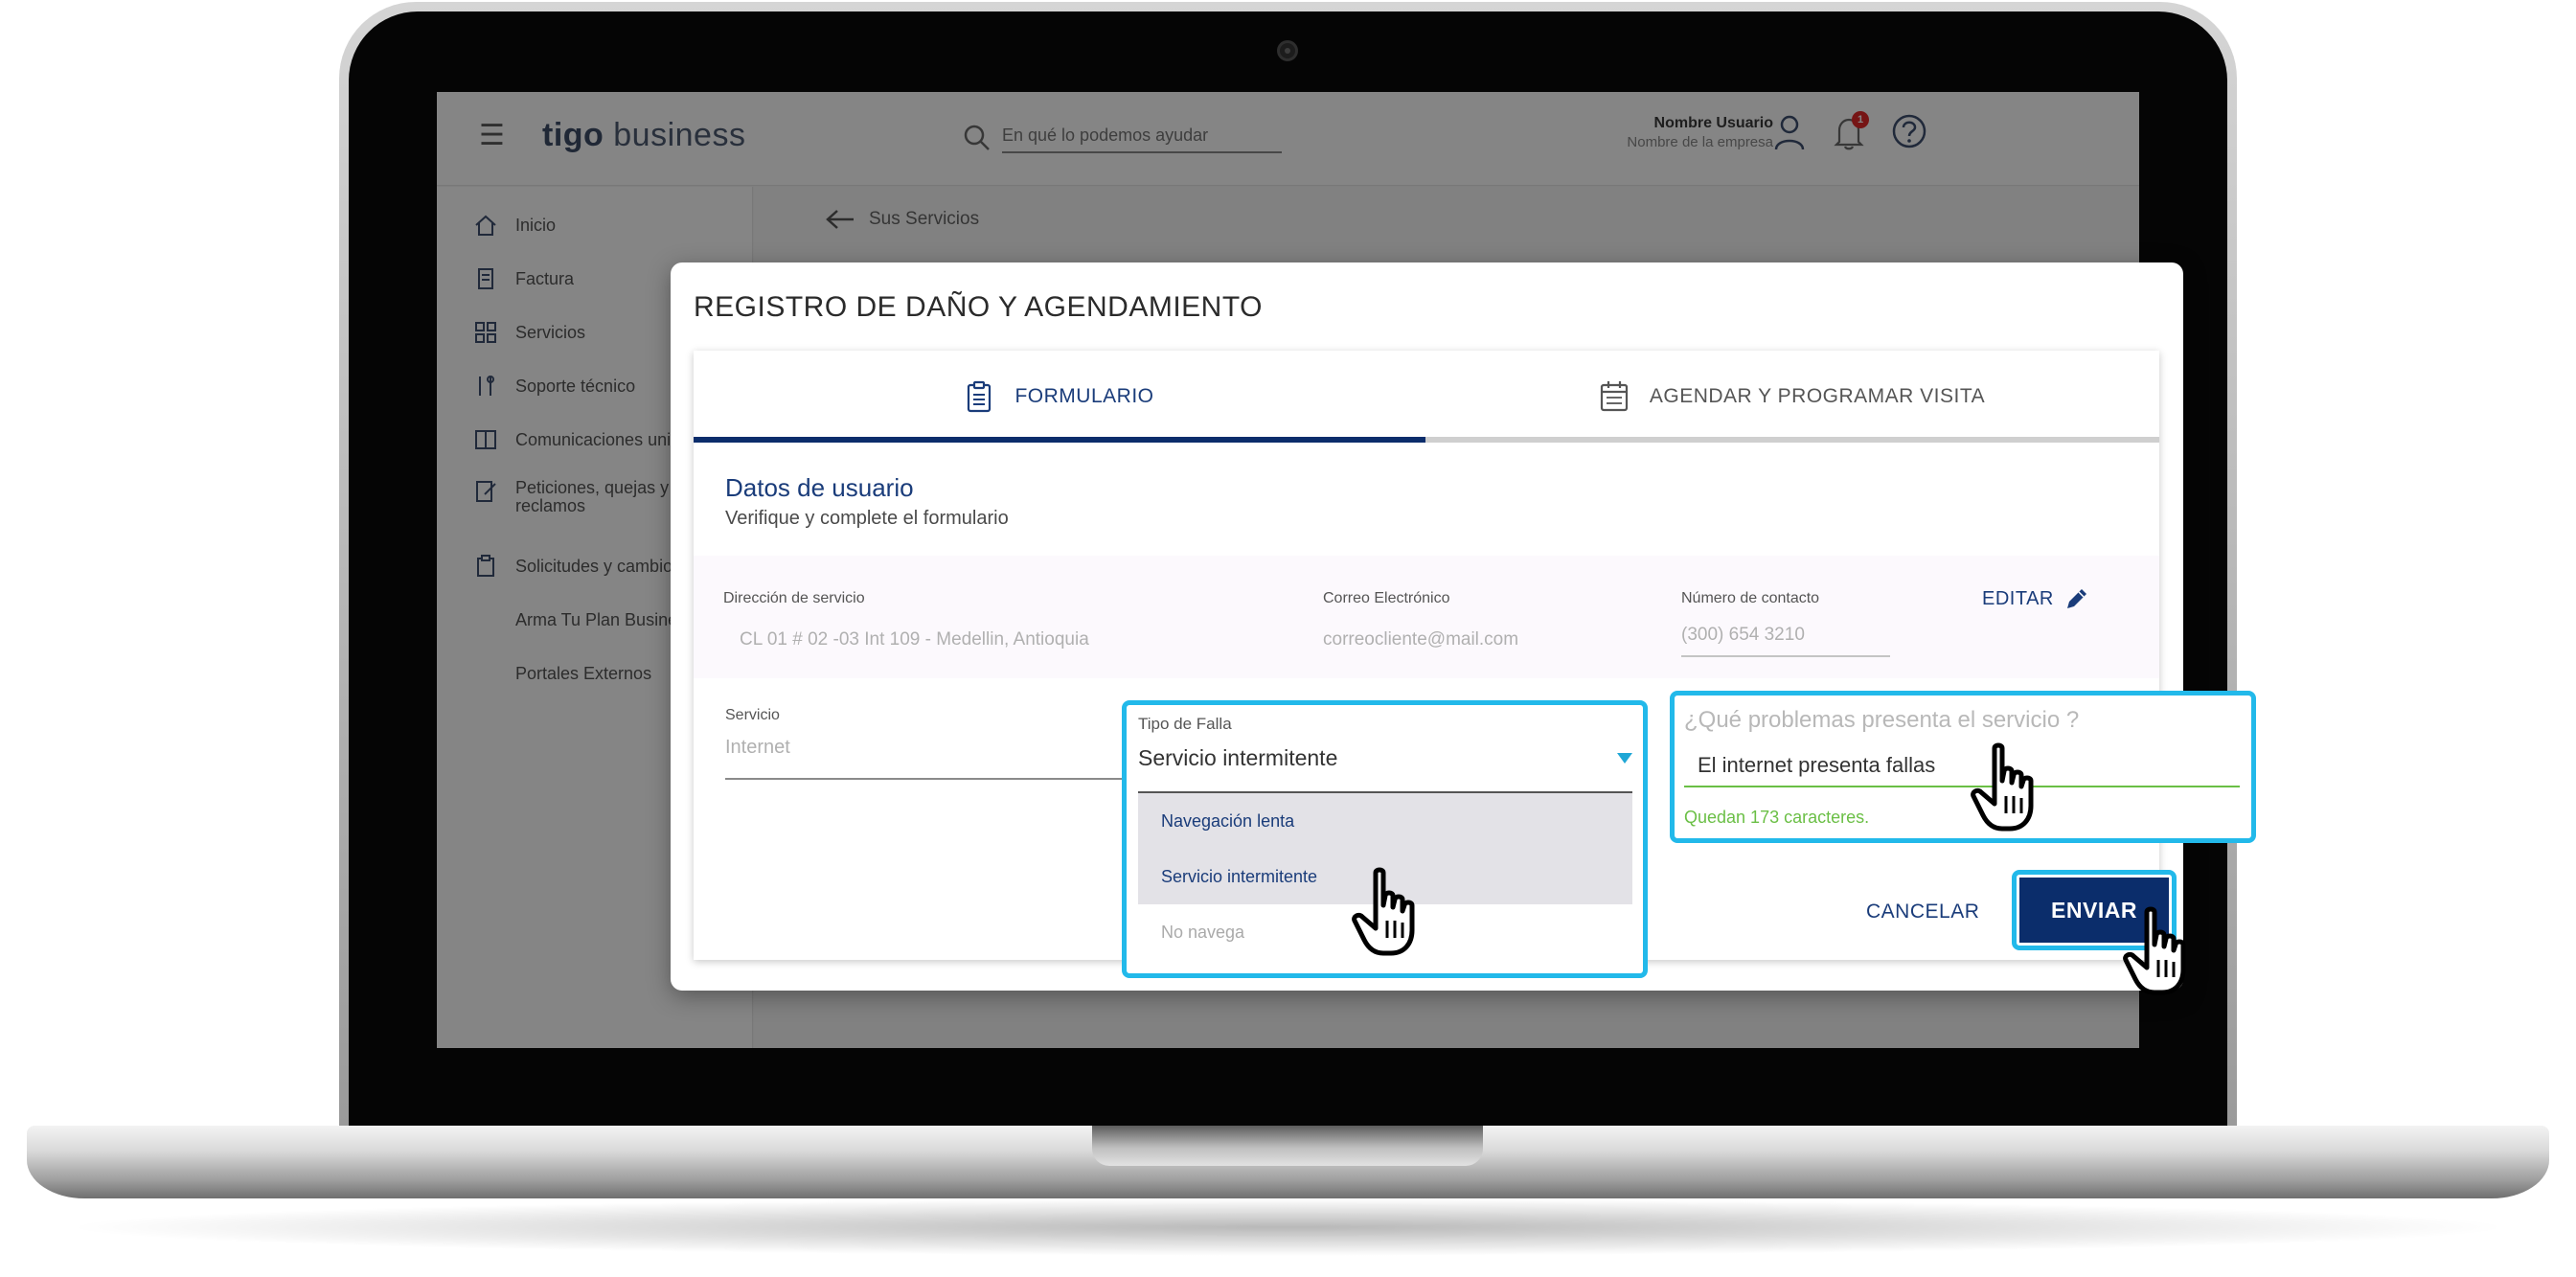 The image size is (2576, 1277). I want to click on pencil-icon, so click(2076, 598).